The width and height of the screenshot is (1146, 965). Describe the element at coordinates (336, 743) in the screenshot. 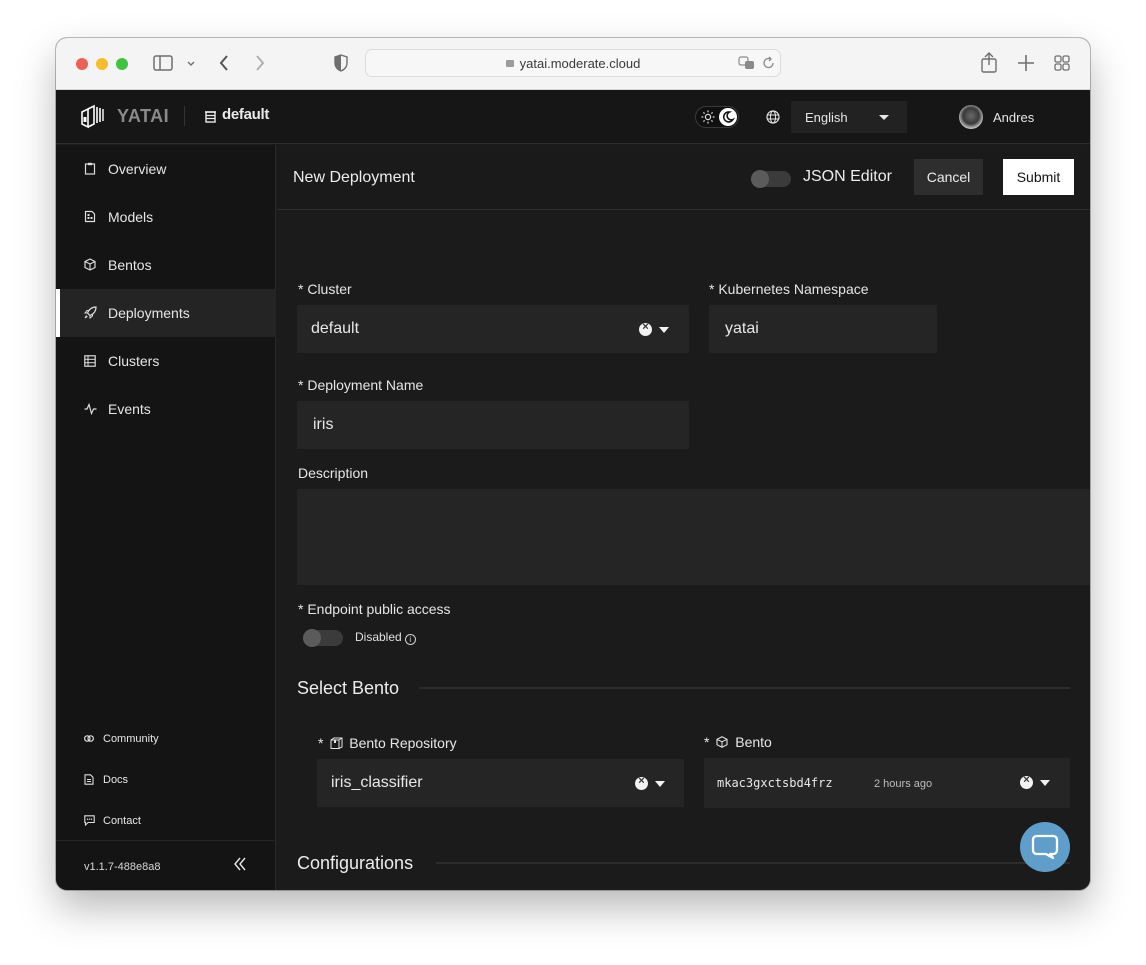

I see `package-icon` at that location.